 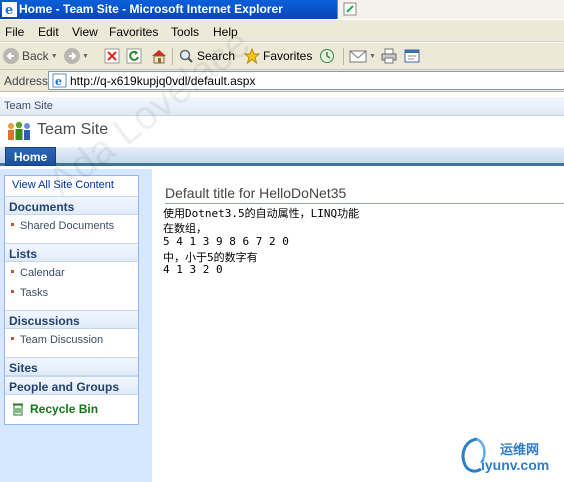 I want to click on address-label: Address, so click(x=26, y=81).